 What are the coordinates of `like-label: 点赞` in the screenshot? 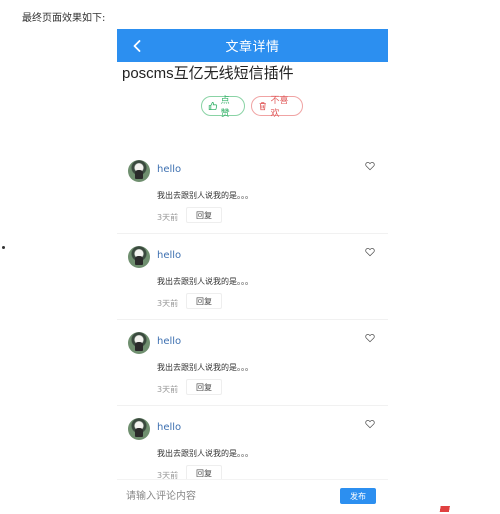 It's located at (225, 107).